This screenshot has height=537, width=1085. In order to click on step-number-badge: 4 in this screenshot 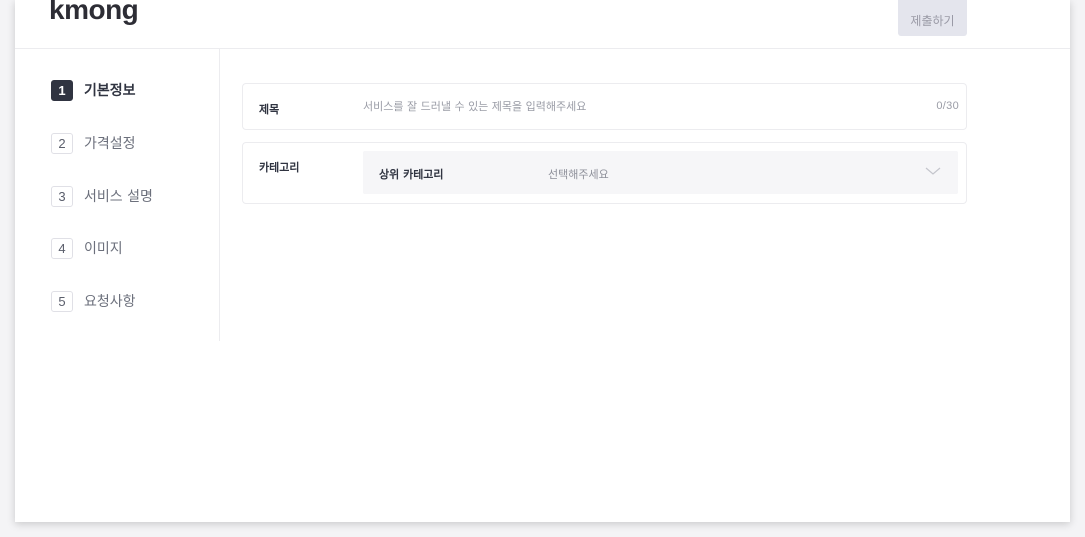, I will do `click(62, 248)`.